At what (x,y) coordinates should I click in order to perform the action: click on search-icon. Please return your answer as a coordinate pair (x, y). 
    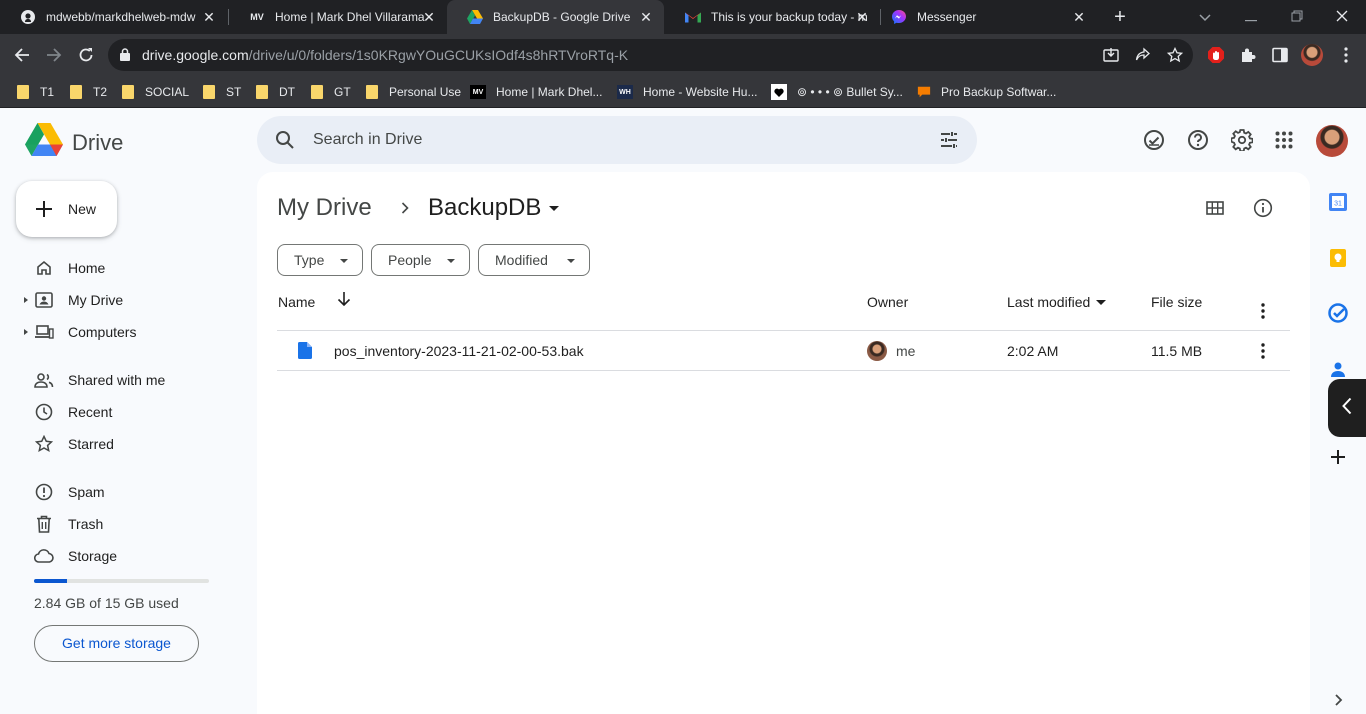
    Looking at the image, I should click on (285, 142).